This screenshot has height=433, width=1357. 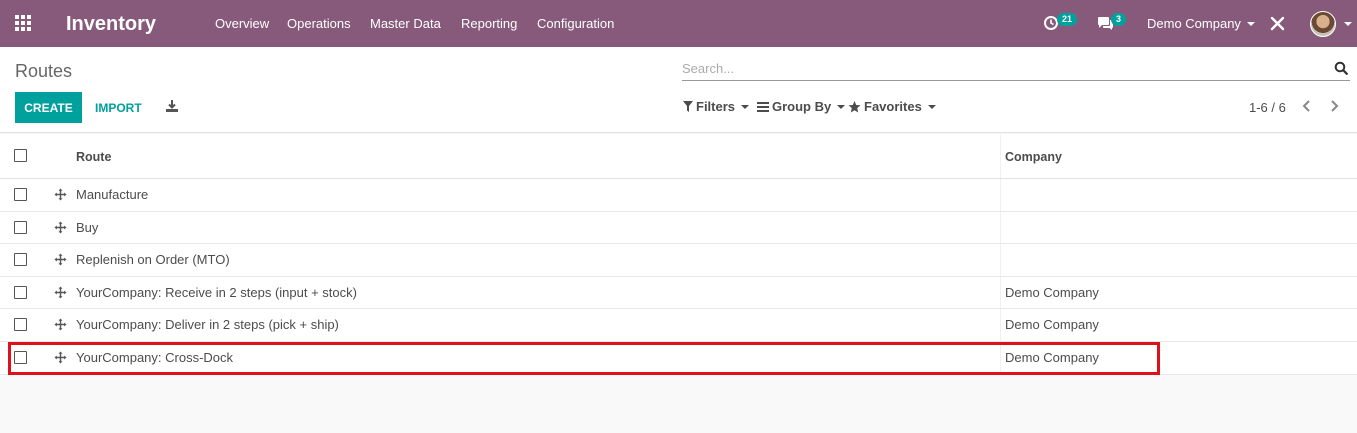 What do you see at coordinates (688, 106) in the screenshot?
I see `filter-icon` at bounding box center [688, 106].